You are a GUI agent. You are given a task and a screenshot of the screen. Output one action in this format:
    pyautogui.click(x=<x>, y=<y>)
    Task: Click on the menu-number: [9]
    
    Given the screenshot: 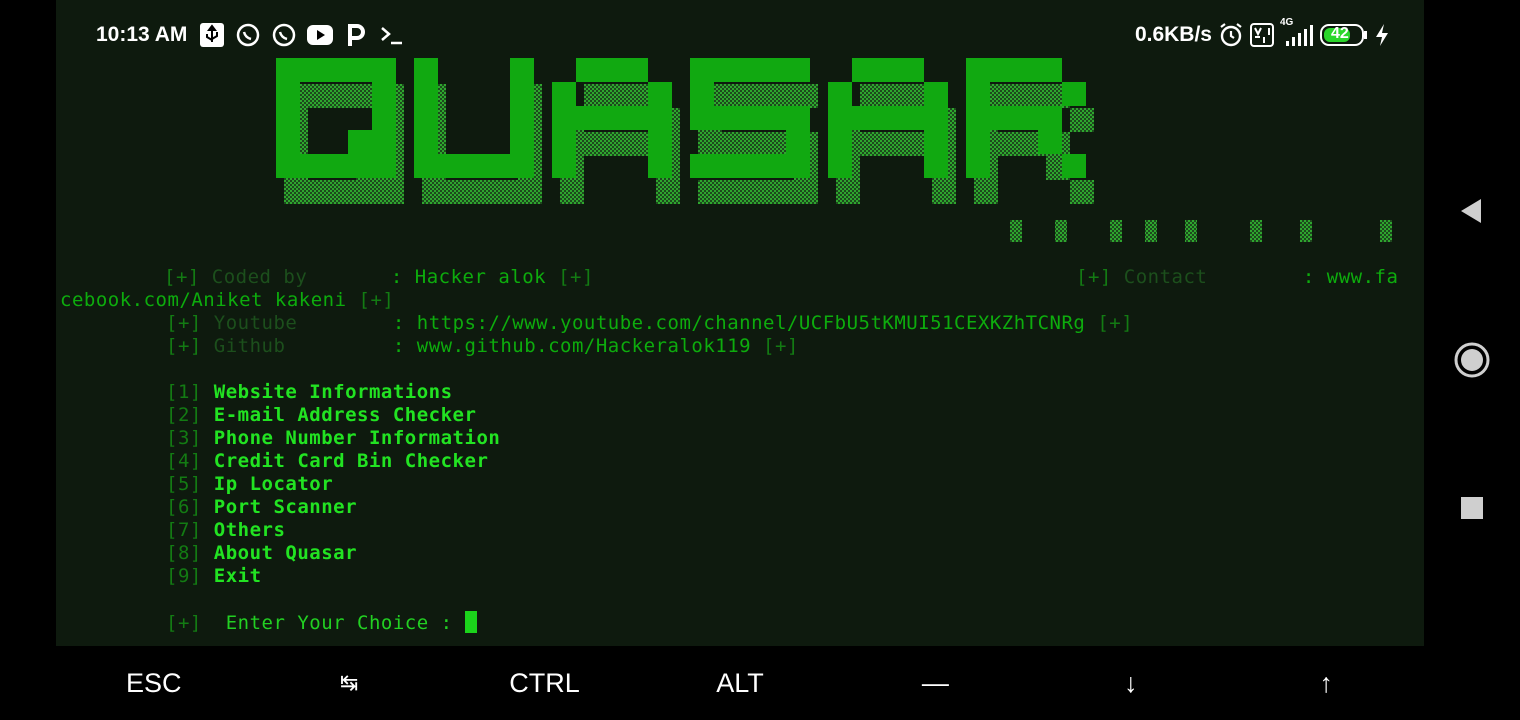 What is the action you would take?
    pyautogui.click(x=184, y=576)
    